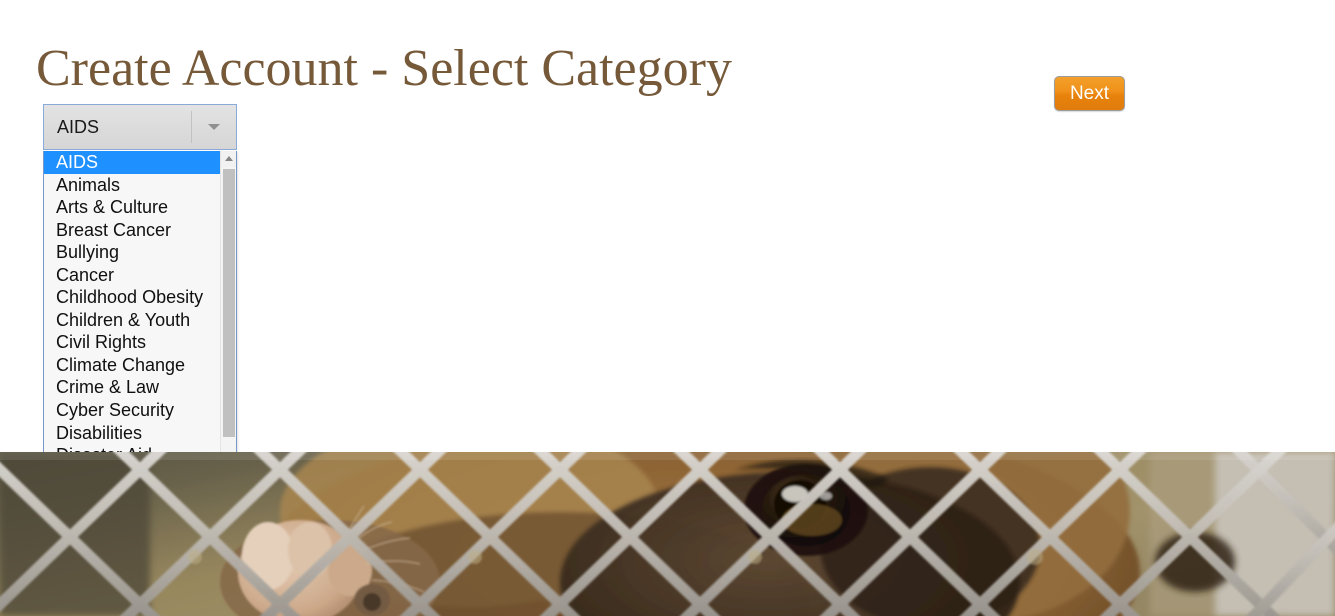 This screenshot has height=616, width=1335. Describe the element at coordinates (1089, 93) in the screenshot. I see `next-button: Next` at that location.